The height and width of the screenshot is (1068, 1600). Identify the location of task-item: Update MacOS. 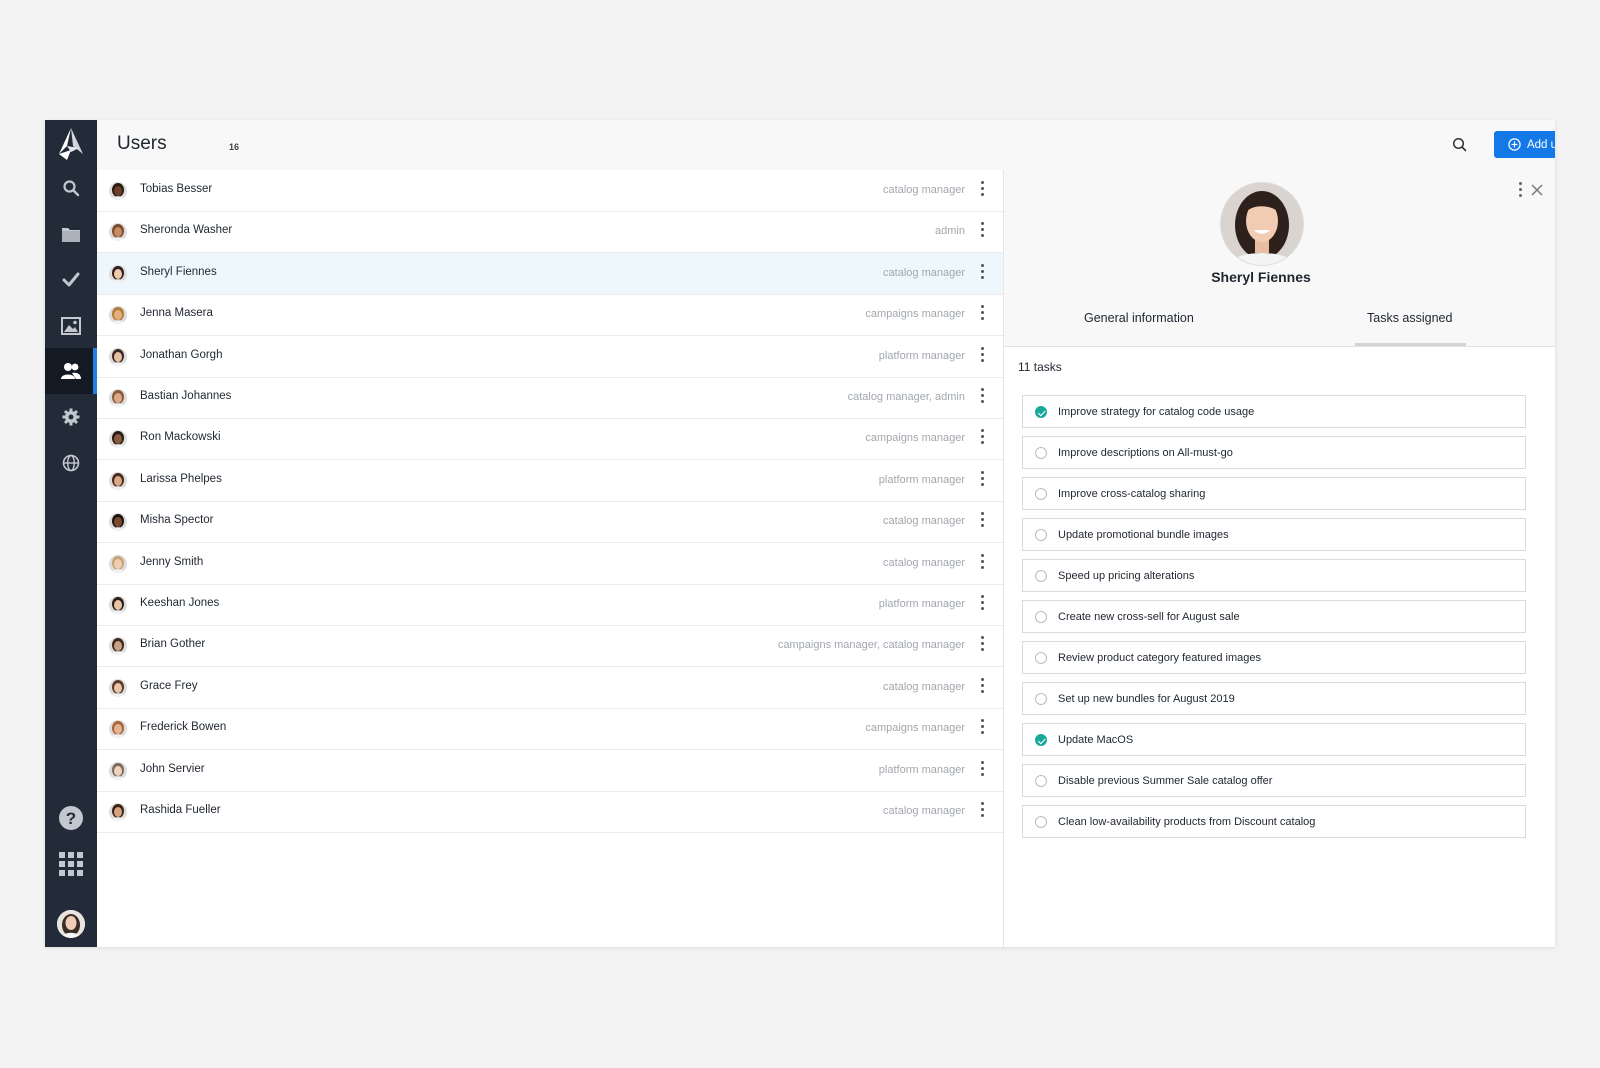
(1274, 739).